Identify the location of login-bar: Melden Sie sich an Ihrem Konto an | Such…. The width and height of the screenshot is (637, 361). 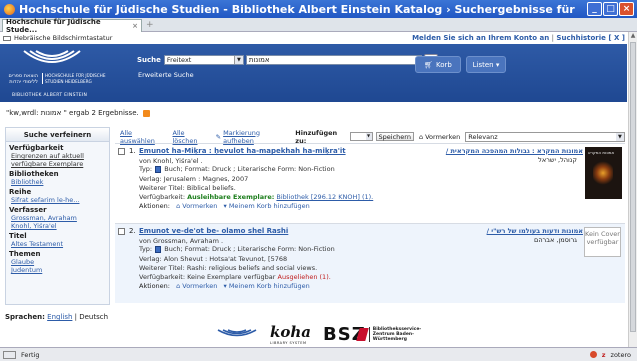
(518, 38).